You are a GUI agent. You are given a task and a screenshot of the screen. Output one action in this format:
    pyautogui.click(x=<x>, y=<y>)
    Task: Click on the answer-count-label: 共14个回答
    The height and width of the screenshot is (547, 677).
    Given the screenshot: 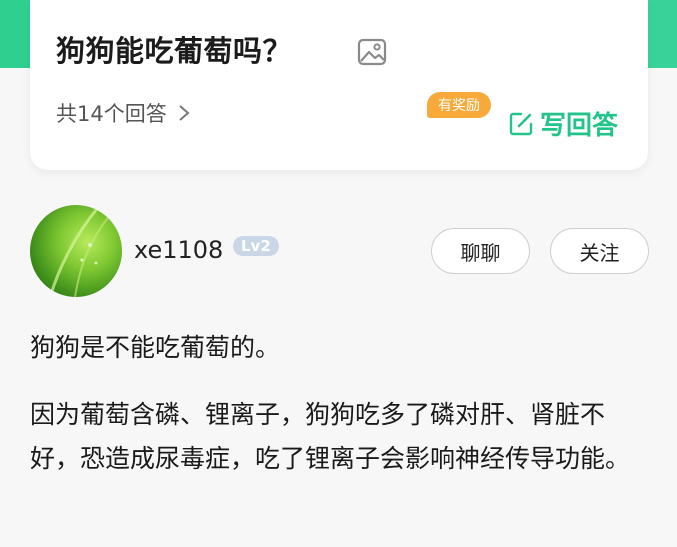 What is the action you would take?
    pyautogui.click(x=111, y=114)
    